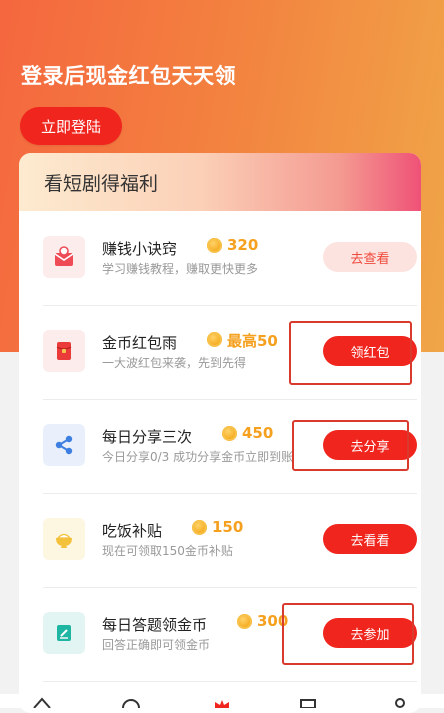 This screenshot has width=444, height=713. What do you see at coordinates (258, 433) in the screenshot?
I see `task-amount: 450` at bounding box center [258, 433].